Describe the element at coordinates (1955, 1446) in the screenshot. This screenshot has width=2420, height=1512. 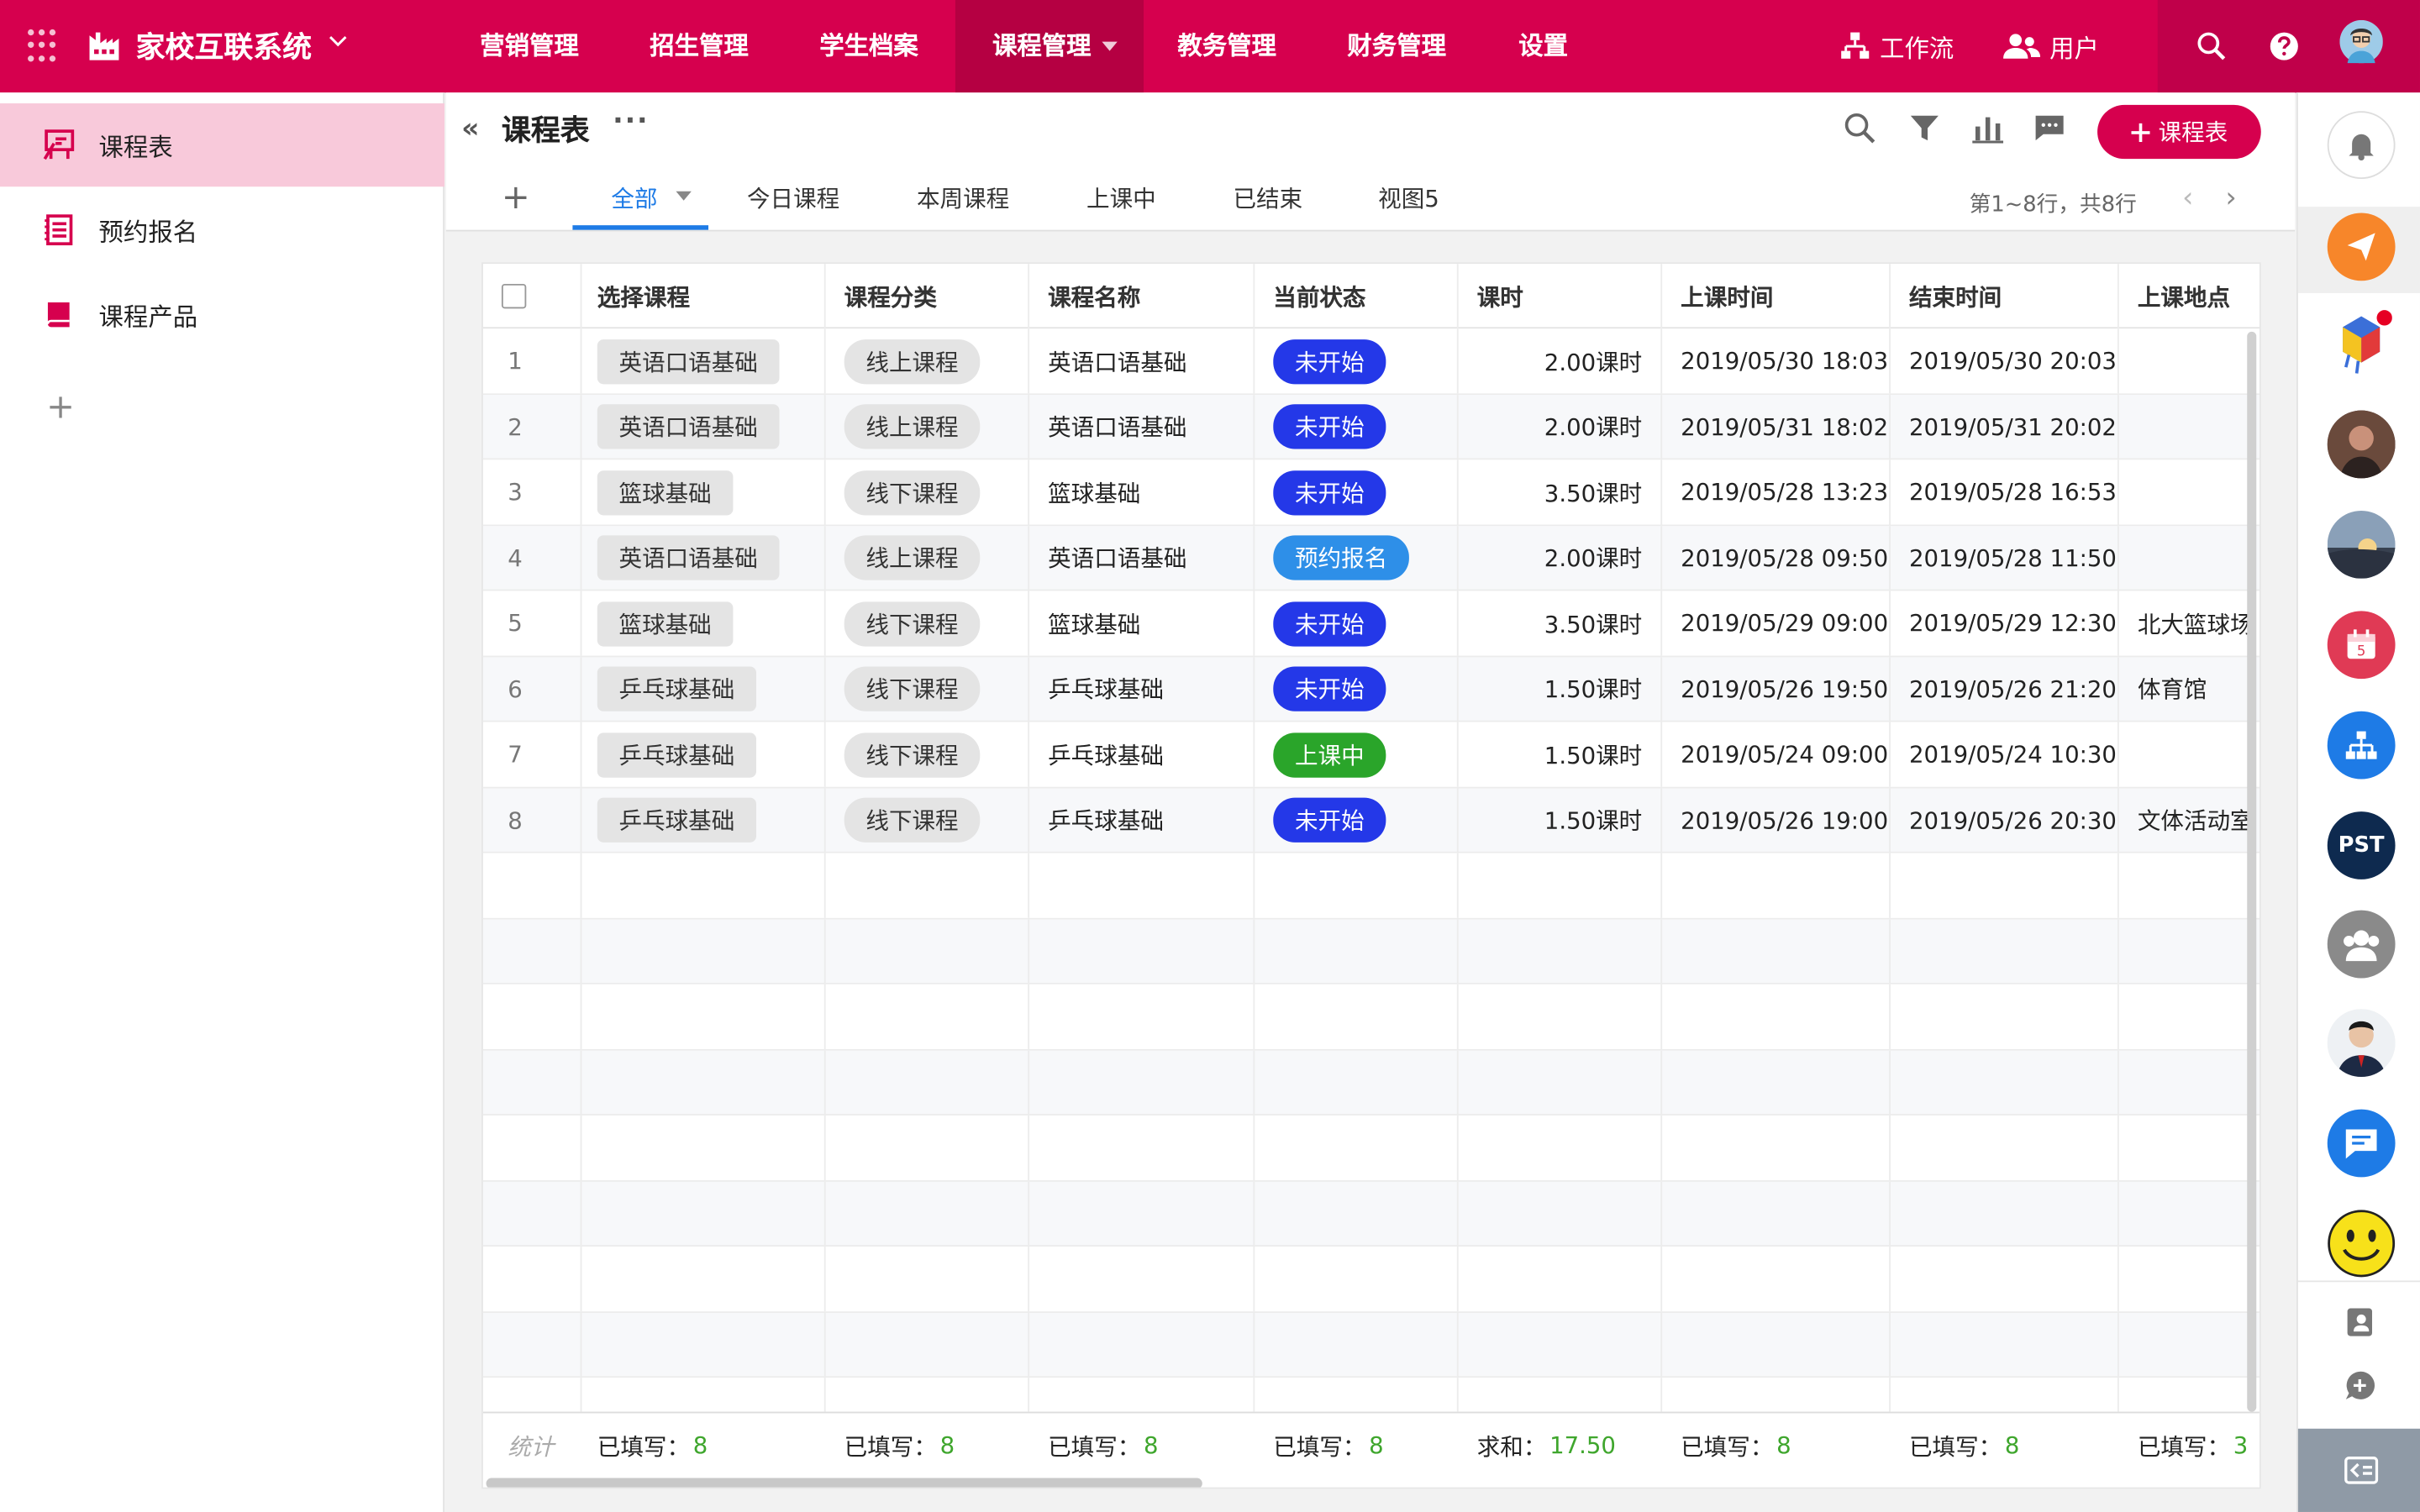
I see `summary-prefix: 已填写：` at that location.